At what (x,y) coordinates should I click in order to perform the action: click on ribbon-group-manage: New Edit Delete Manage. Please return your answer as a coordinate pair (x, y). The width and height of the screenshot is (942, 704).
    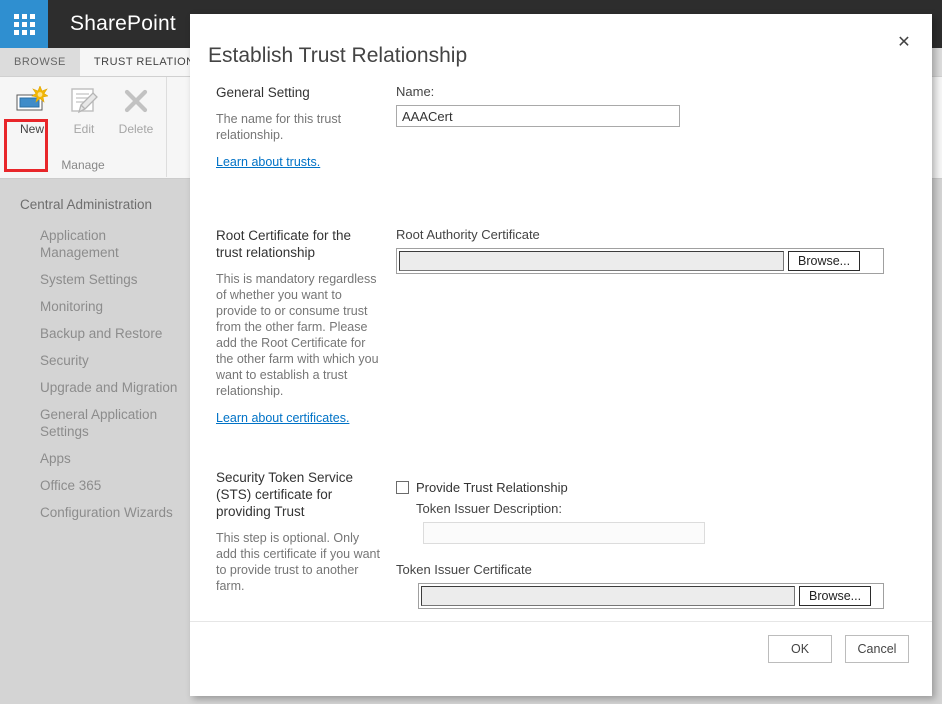
    Looking at the image, I should click on (83, 127).